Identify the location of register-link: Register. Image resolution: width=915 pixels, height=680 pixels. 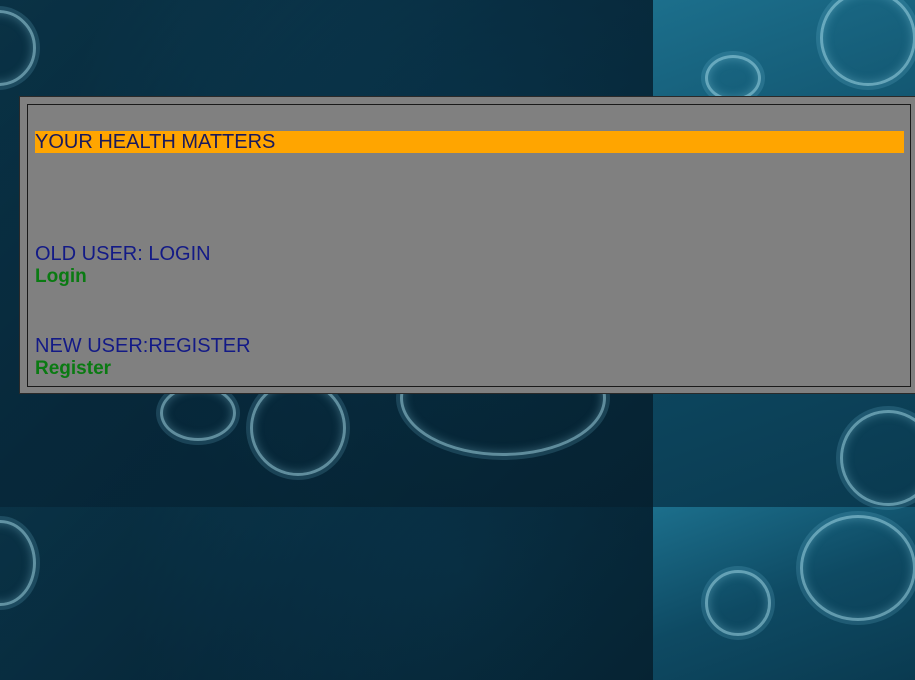
(73, 369).